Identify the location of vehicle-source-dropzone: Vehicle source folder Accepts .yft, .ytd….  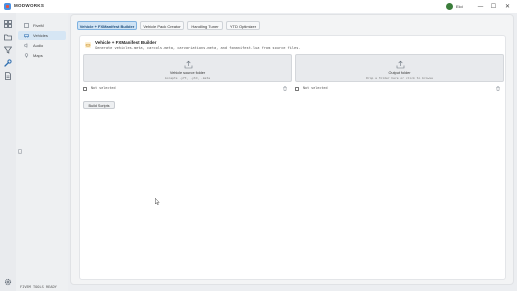
(187, 68).